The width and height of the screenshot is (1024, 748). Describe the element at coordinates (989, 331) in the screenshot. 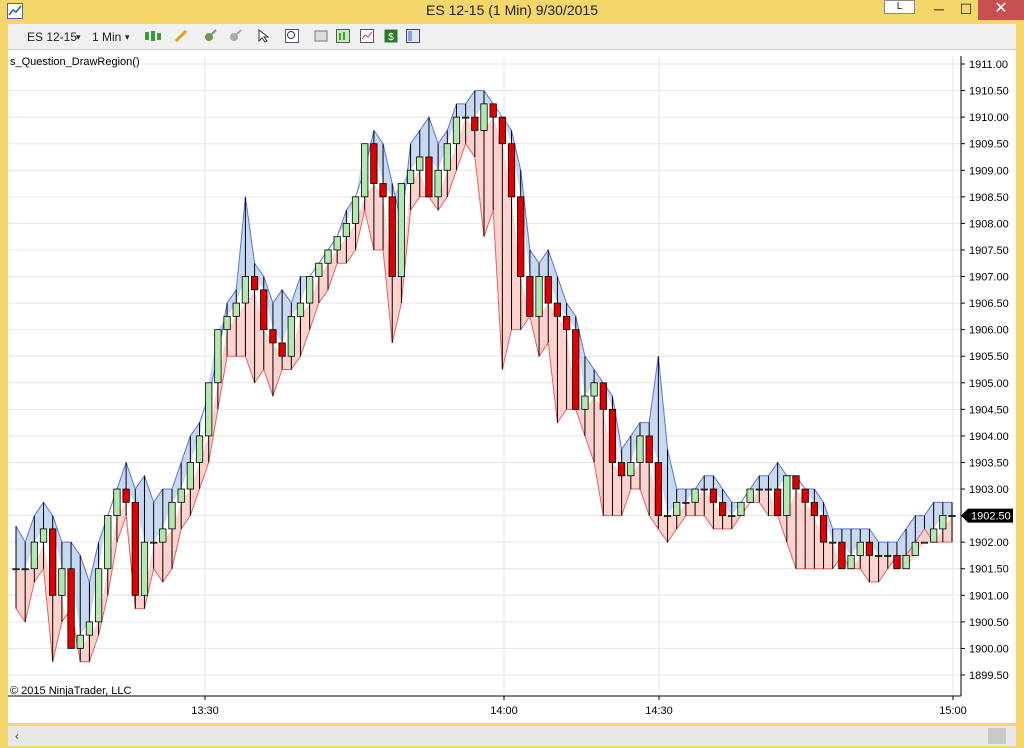

I see `price-tick-label: 1906.00` at that location.